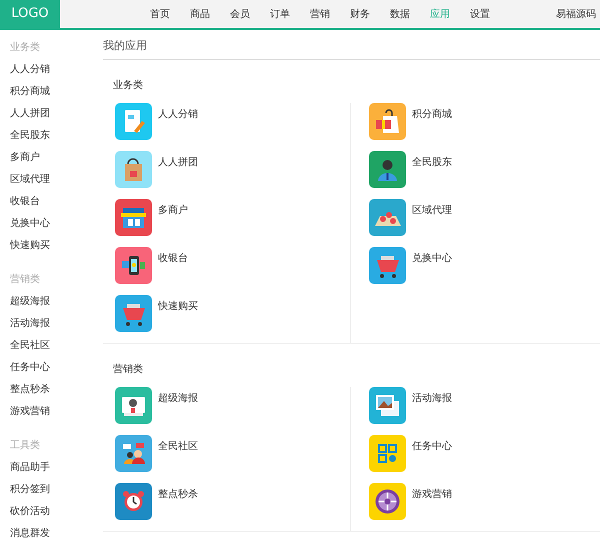  What do you see at coordinates (483, 411) in the screenshot?
I see `app-tile: 活动海报` at bounding box center [483, 411].